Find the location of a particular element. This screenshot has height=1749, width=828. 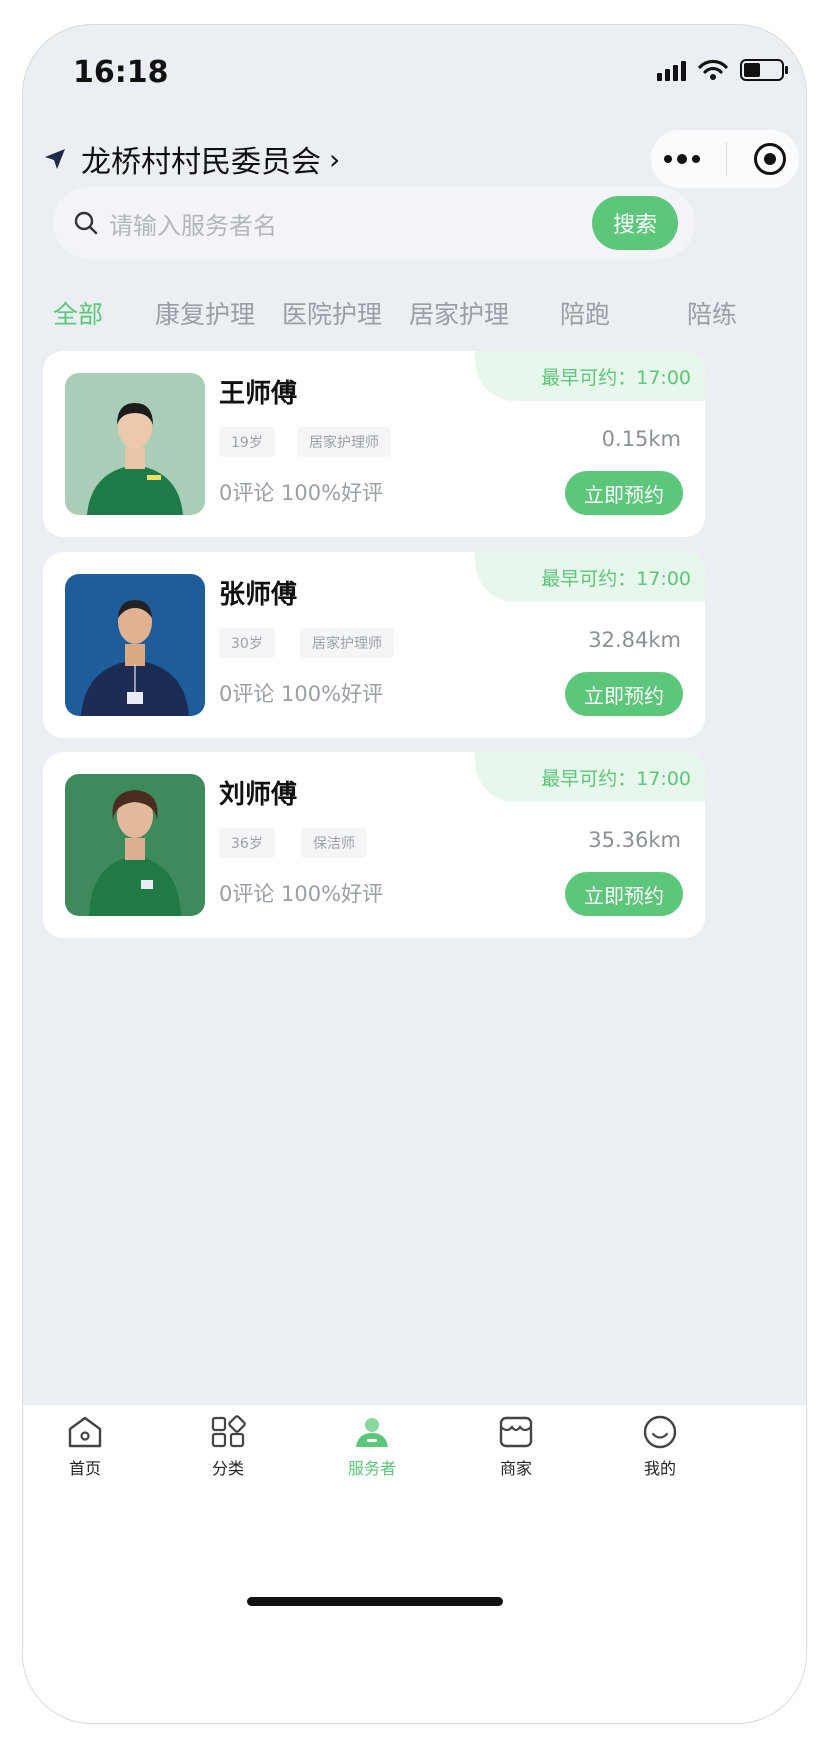

status-time: 16:18 is located at coordinates (121, 72).